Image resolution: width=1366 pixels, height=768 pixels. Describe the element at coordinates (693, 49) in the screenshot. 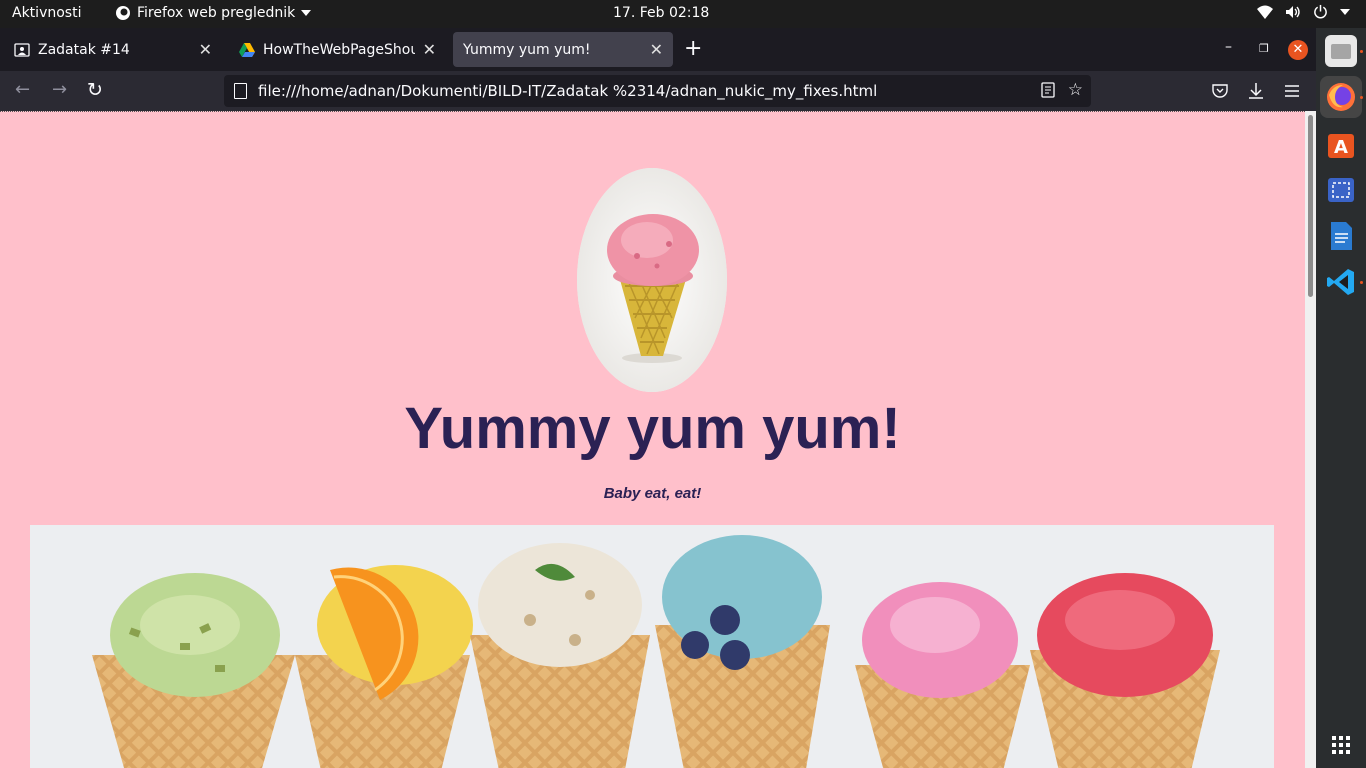

I see `new-tab-button: +` at that location.